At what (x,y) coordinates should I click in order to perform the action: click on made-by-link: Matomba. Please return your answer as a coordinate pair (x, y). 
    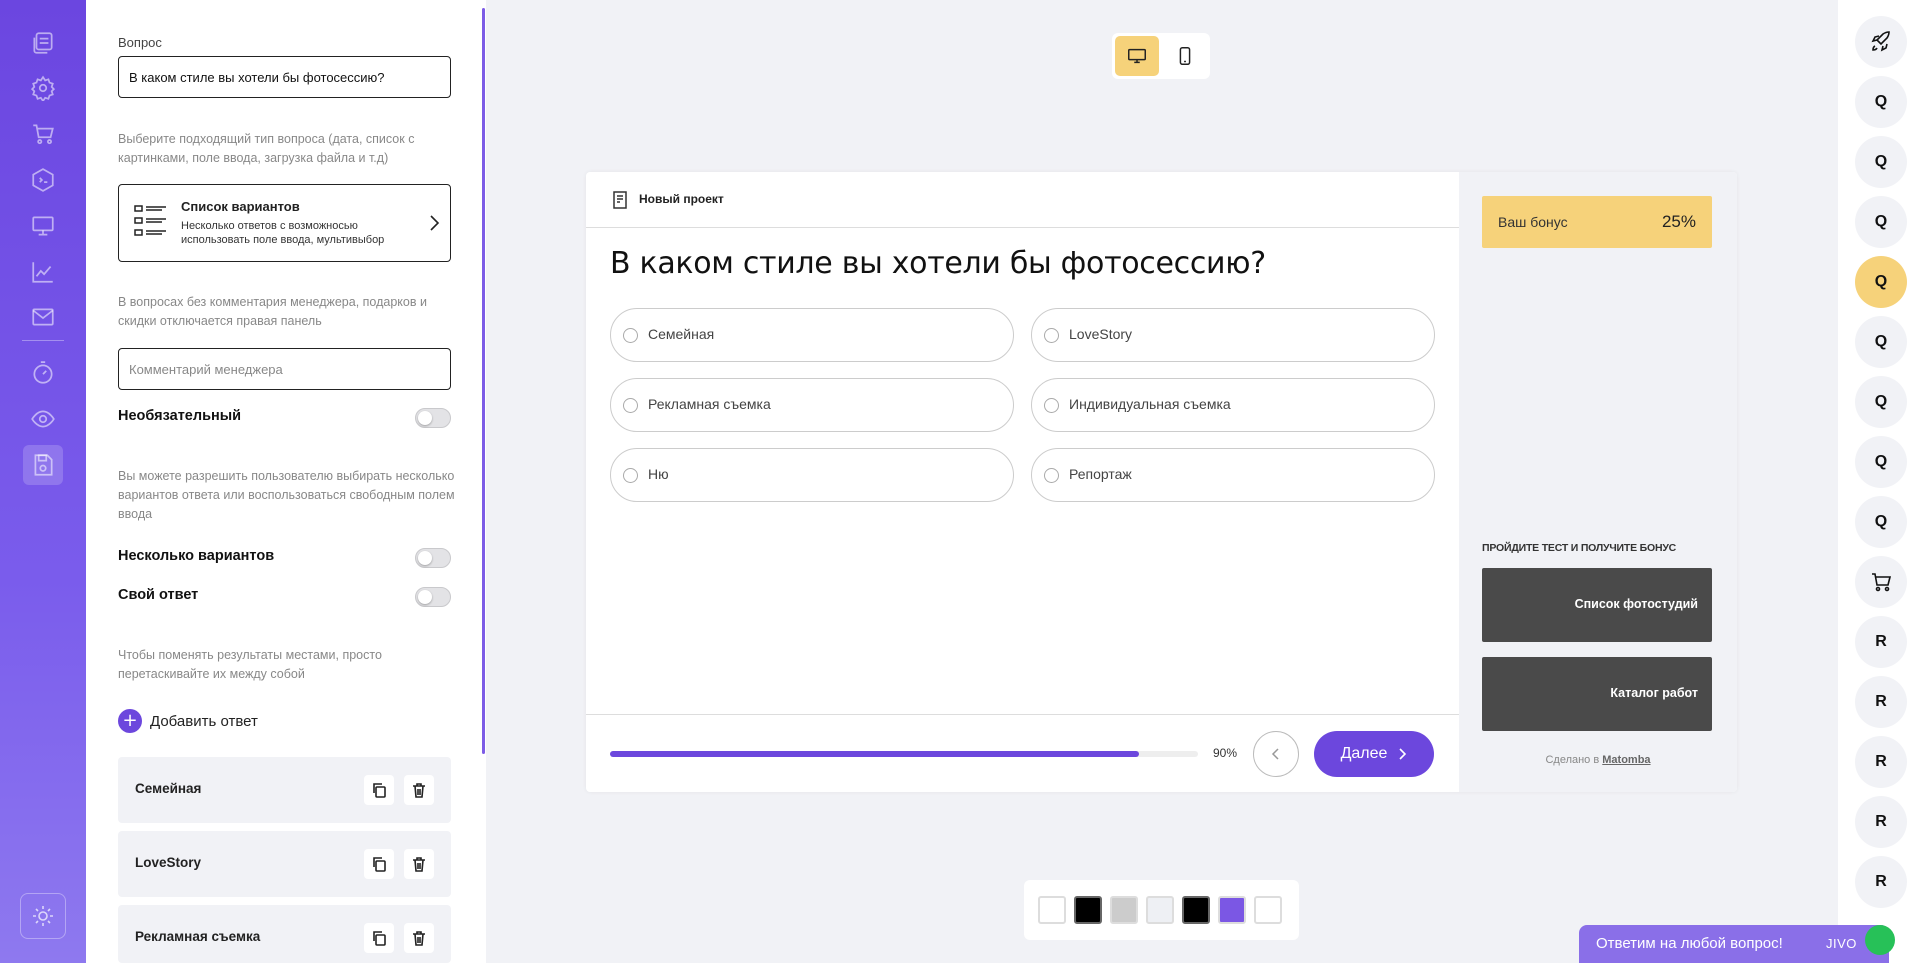
    Looking at the image, I should click on (1626, 760).